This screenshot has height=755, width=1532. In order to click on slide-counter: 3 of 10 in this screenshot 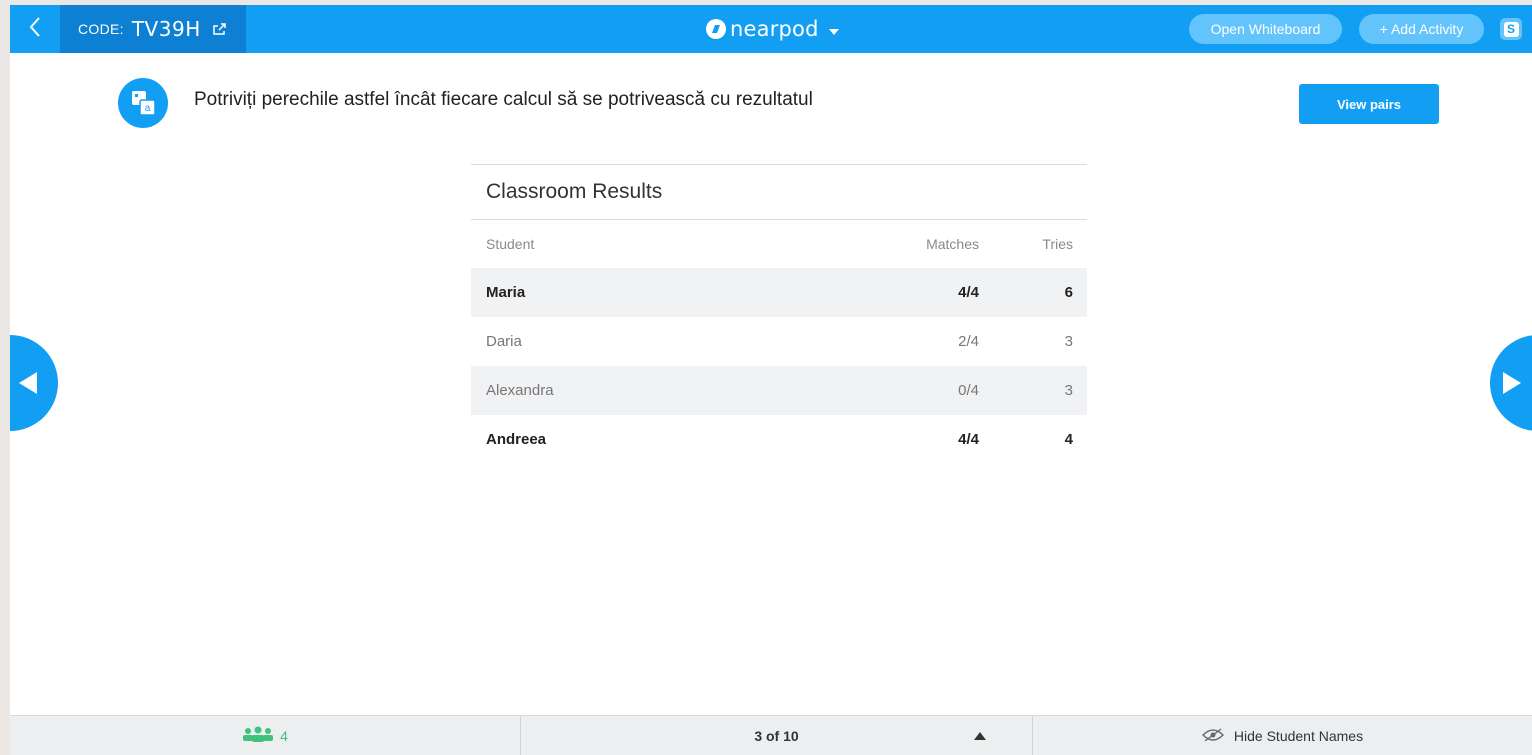, I will do `click(776, 736)`.